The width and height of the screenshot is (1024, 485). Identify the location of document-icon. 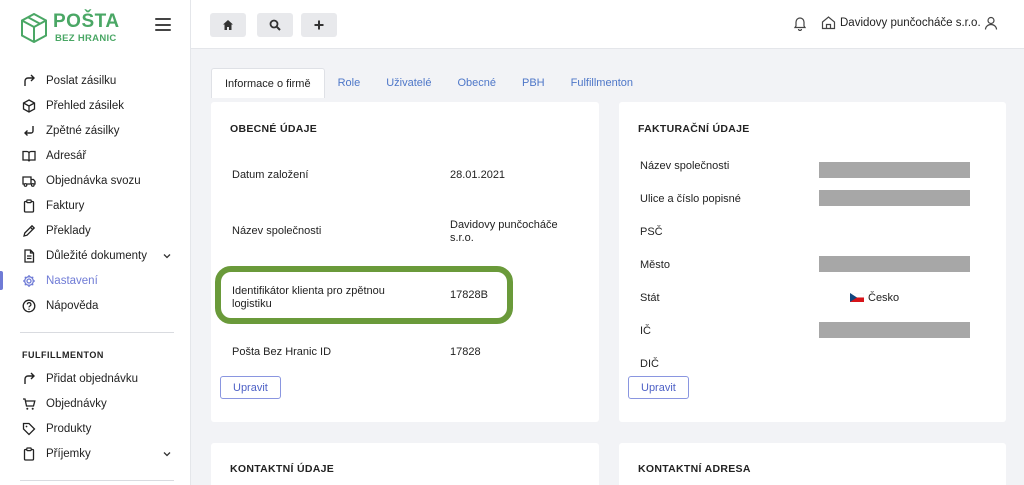
(29, 255).